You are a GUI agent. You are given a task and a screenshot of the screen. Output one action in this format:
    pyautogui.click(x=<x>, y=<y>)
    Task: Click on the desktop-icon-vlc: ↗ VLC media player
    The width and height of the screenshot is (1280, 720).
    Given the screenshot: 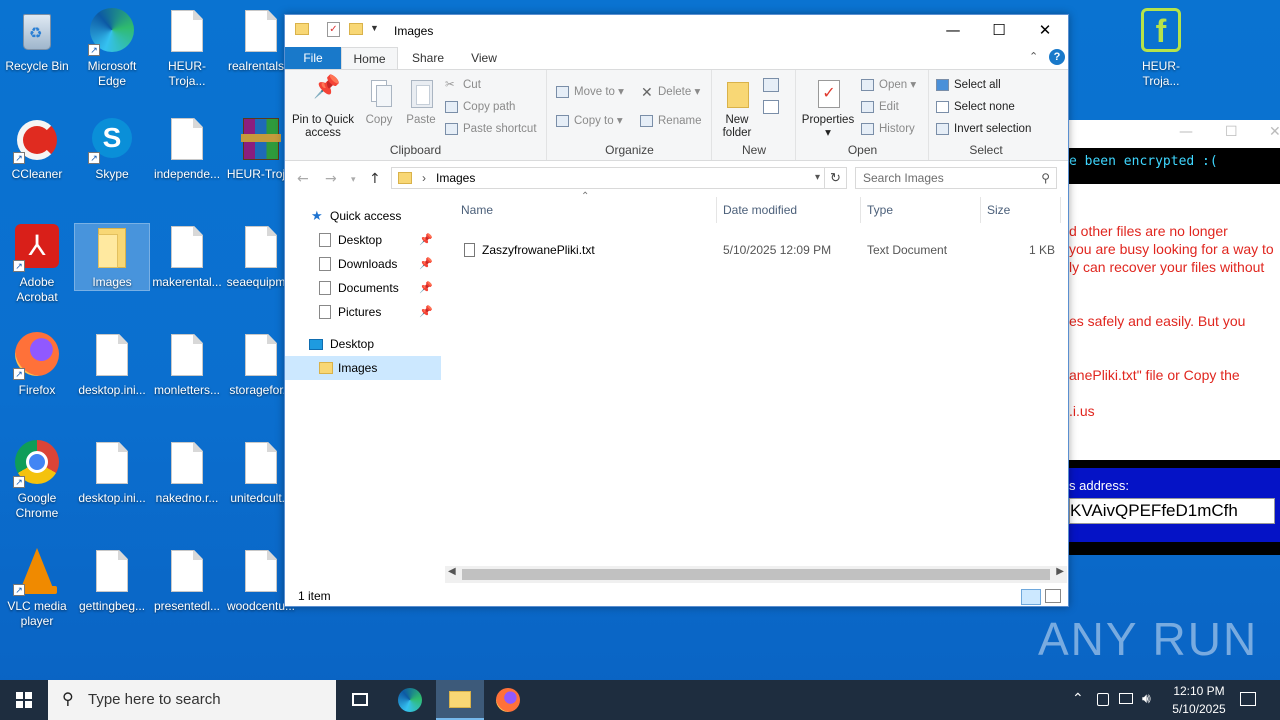 What is the action you would take?
    pyautogui.click(x=37, y=588)
    